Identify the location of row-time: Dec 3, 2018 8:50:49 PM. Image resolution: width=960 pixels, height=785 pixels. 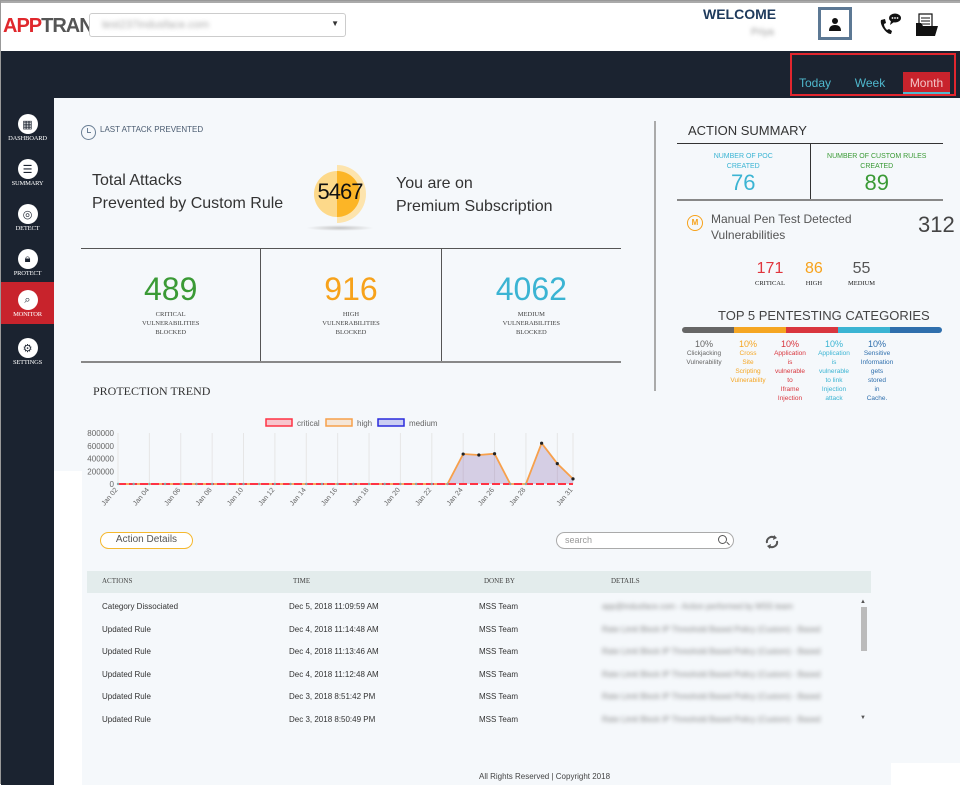
(332, 719).